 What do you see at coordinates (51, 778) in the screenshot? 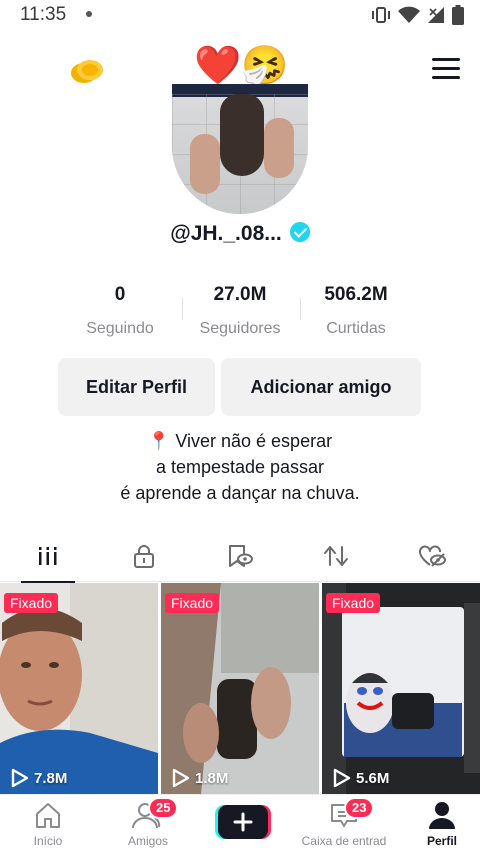
I see `views-count: 7.8M` at bounding box center [51, 778].